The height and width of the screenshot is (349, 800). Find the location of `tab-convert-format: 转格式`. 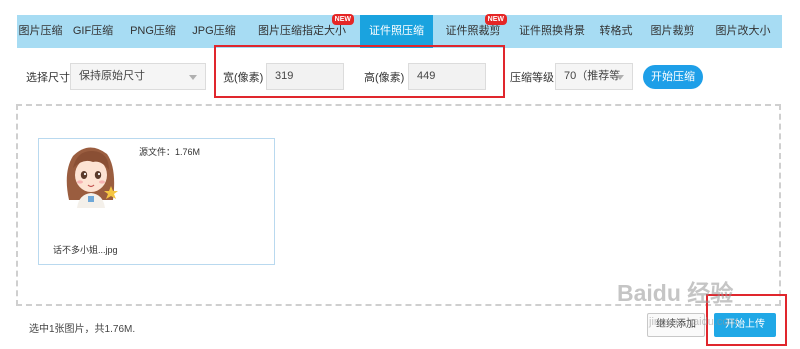

tab-convert-format: 转格式 is located at coordinates (616, 31).